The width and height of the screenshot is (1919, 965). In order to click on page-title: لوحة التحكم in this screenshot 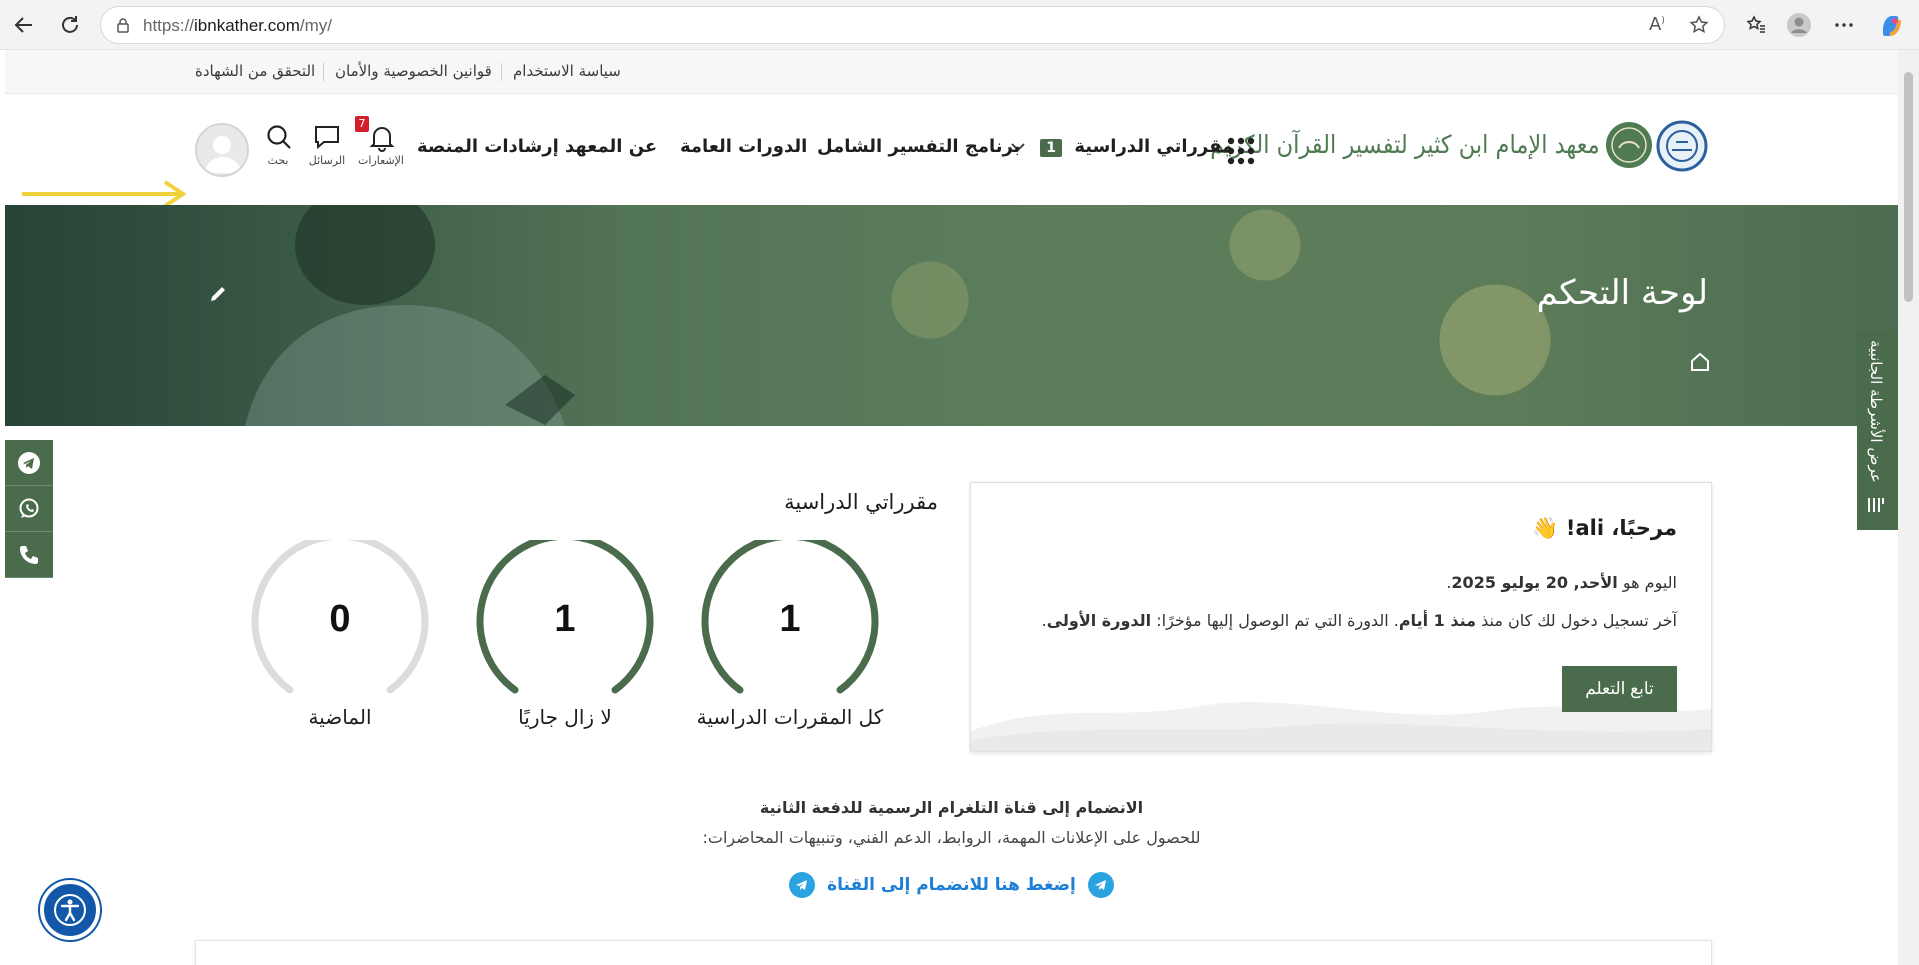, I will do `click(1622, 293)`.